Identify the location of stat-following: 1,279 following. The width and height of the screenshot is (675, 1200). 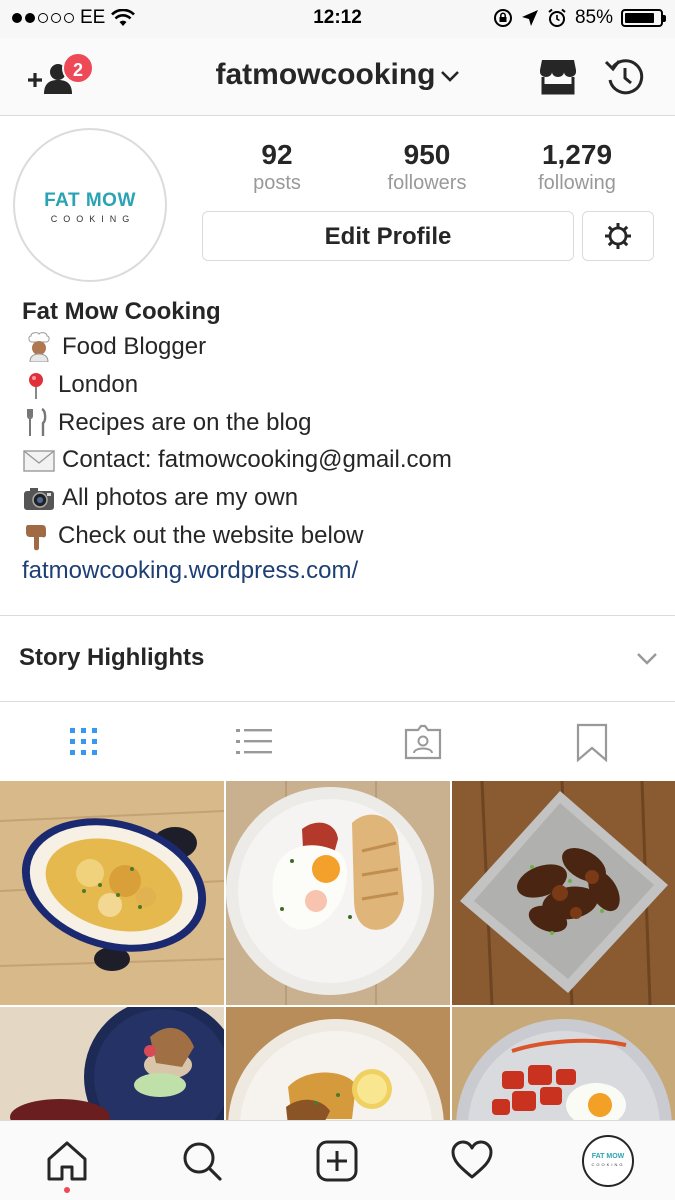
(577, 168).